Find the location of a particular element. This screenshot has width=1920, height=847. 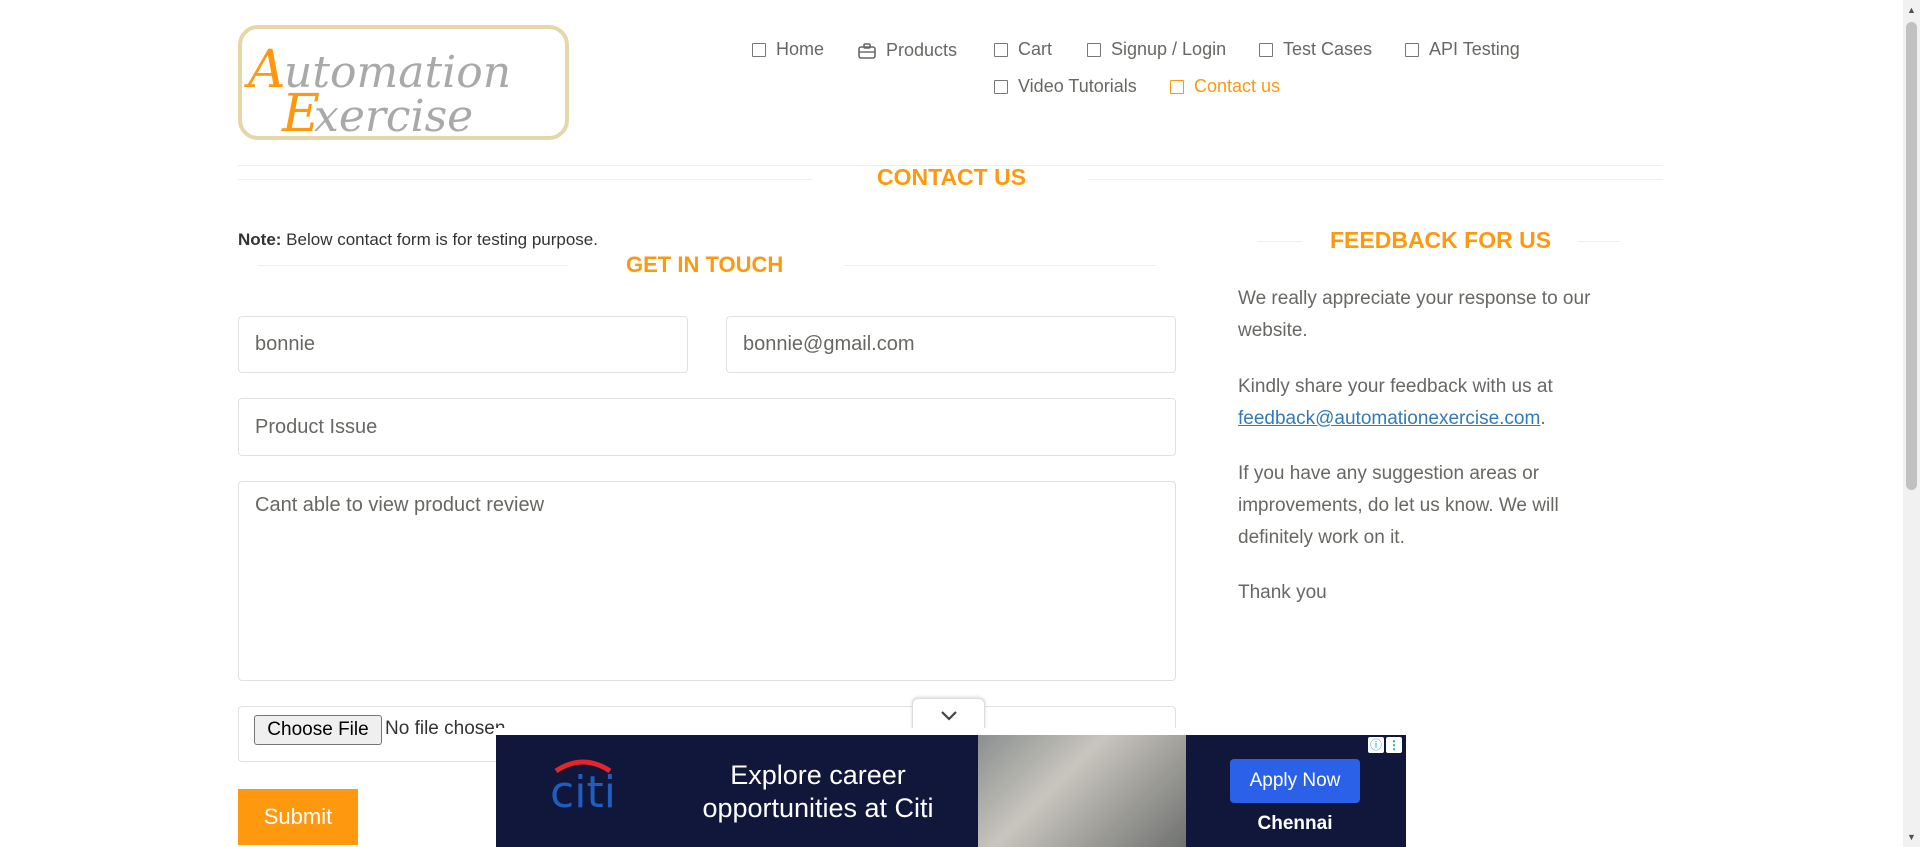

nav-products-label: Products is located at coordinates (922, 50).